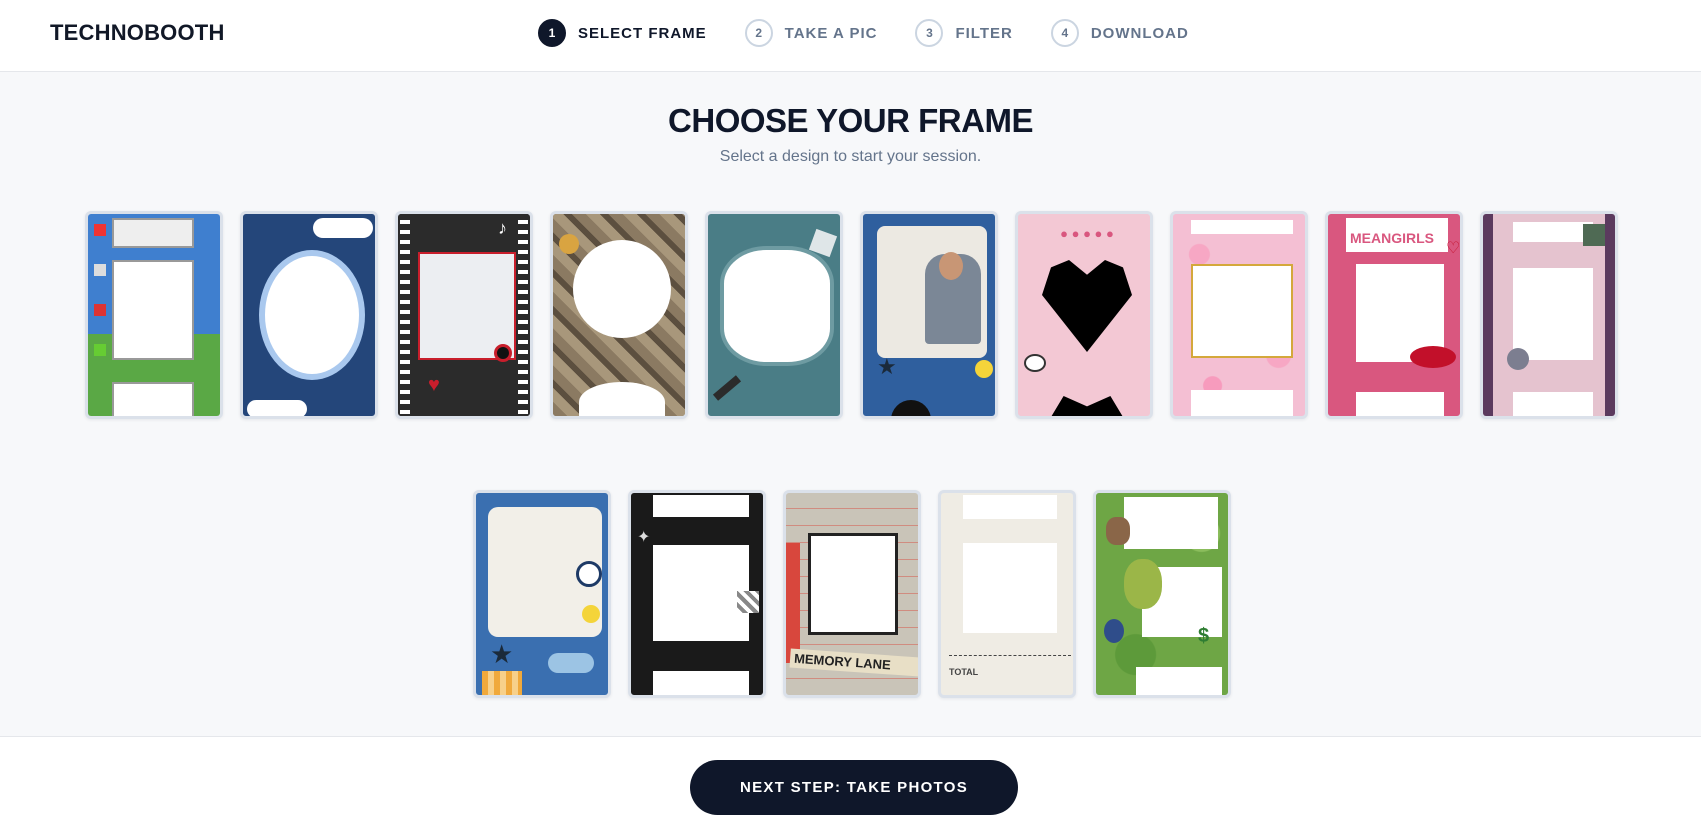  I want to click on brand-logo: TECHNOBOOTH, so click(137, 33).